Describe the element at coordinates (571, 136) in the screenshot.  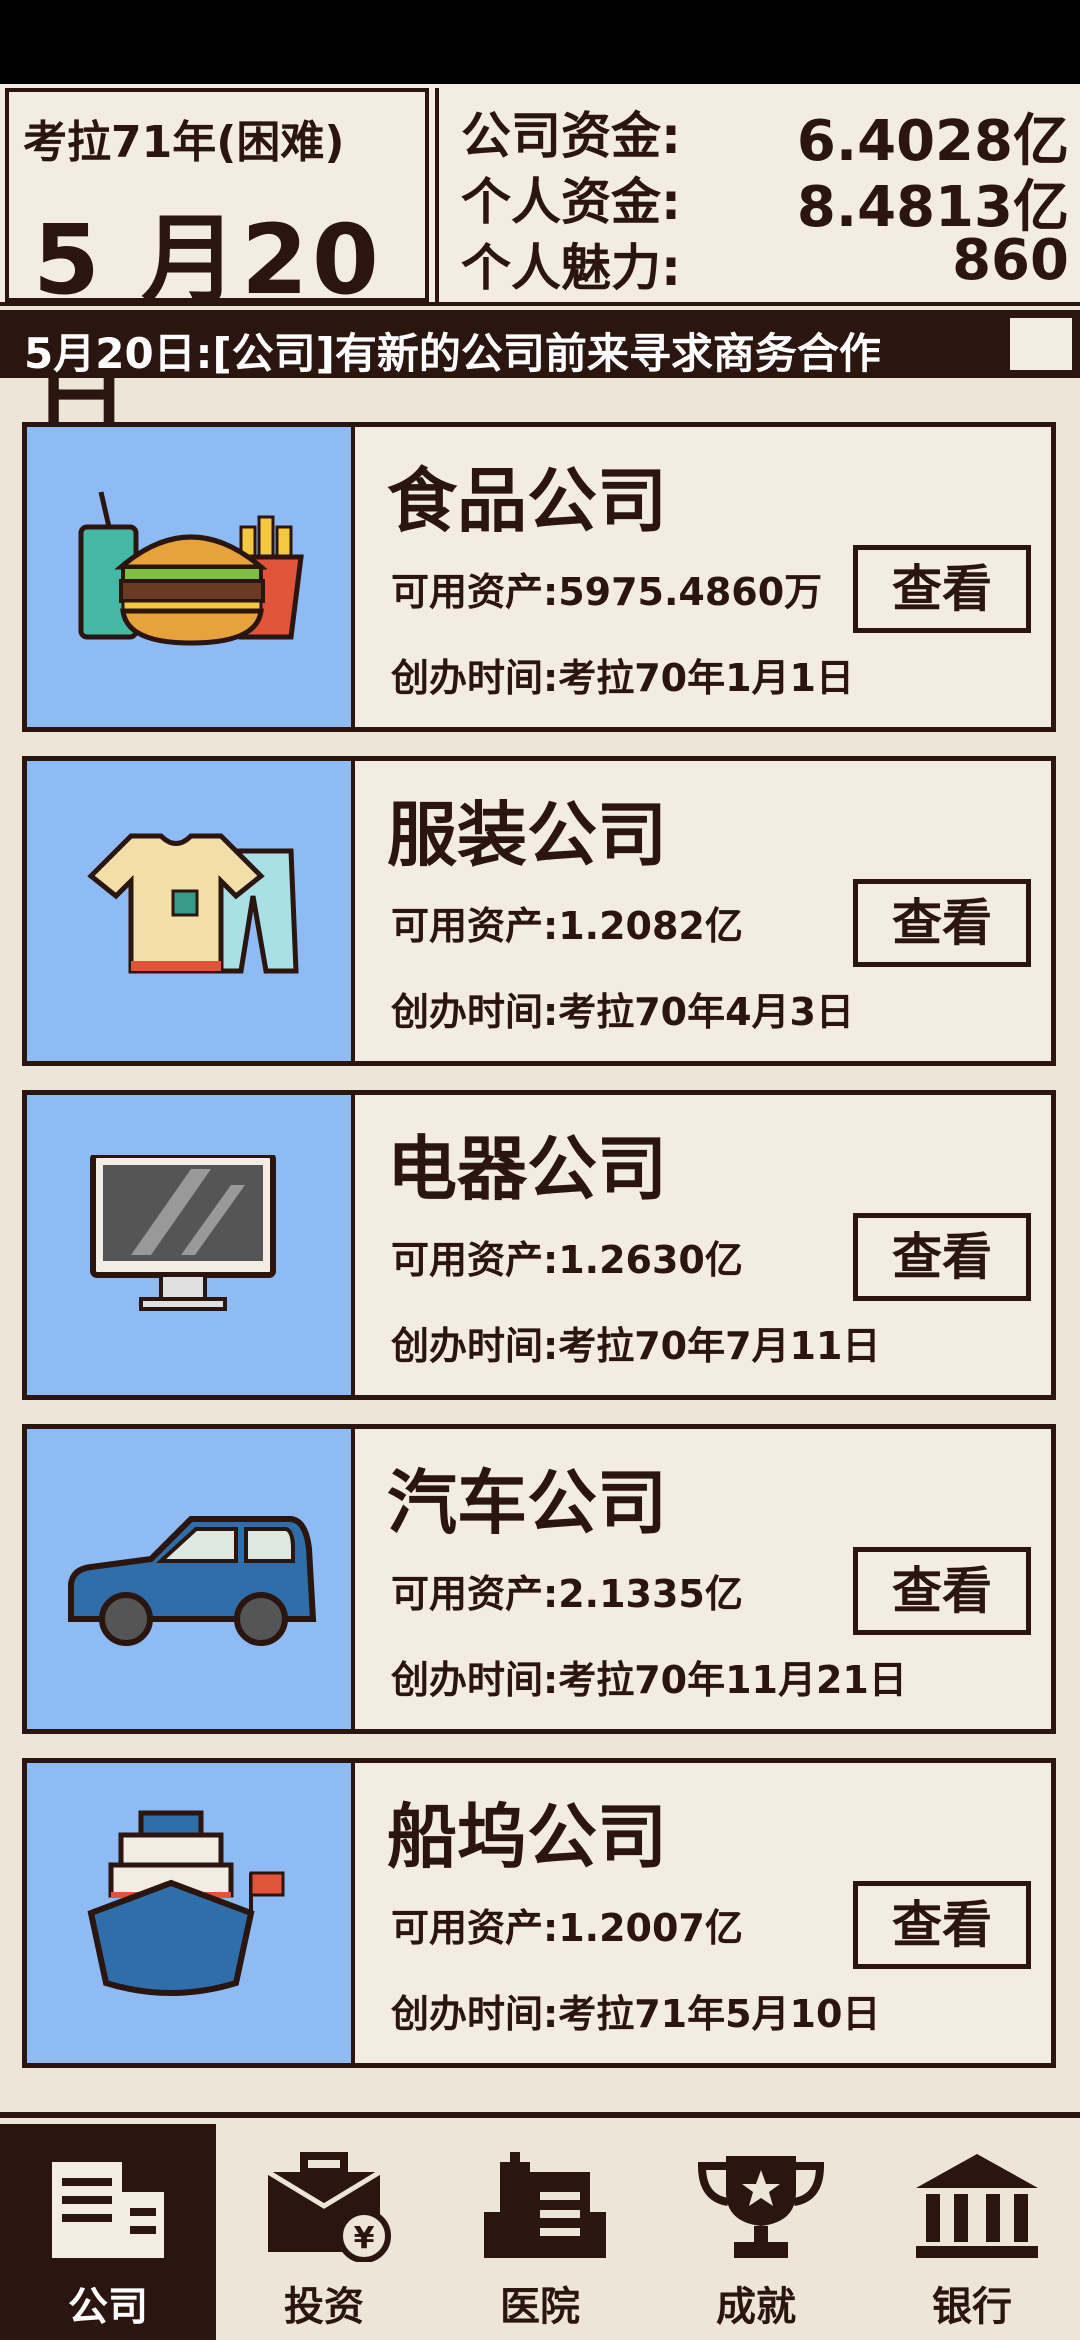
I see `stat-label: 公司资金:` at that location.